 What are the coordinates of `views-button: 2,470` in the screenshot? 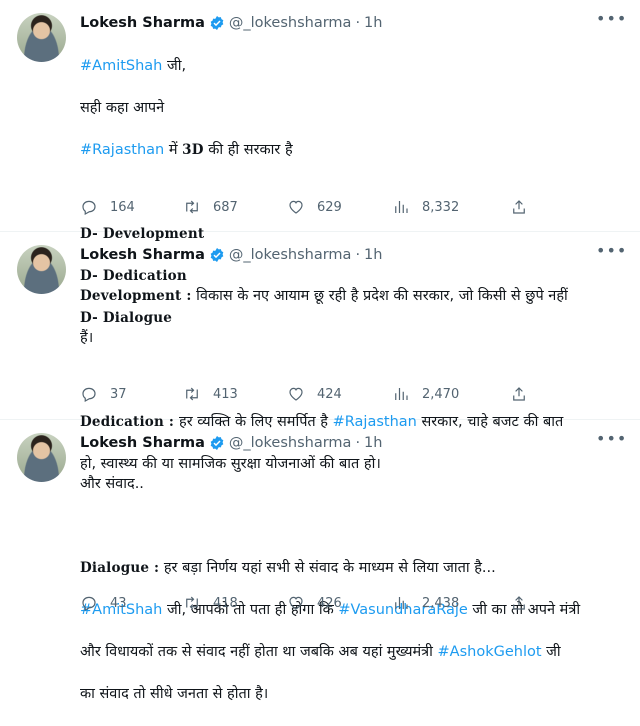 It's located at (425, 394).